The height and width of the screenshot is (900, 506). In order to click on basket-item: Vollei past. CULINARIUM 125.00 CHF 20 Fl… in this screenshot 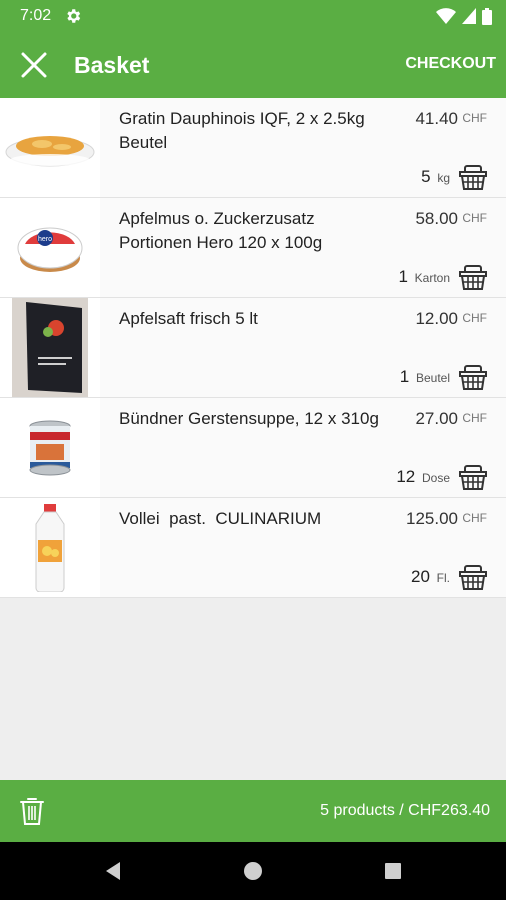, I will do `click(253, 548)`.